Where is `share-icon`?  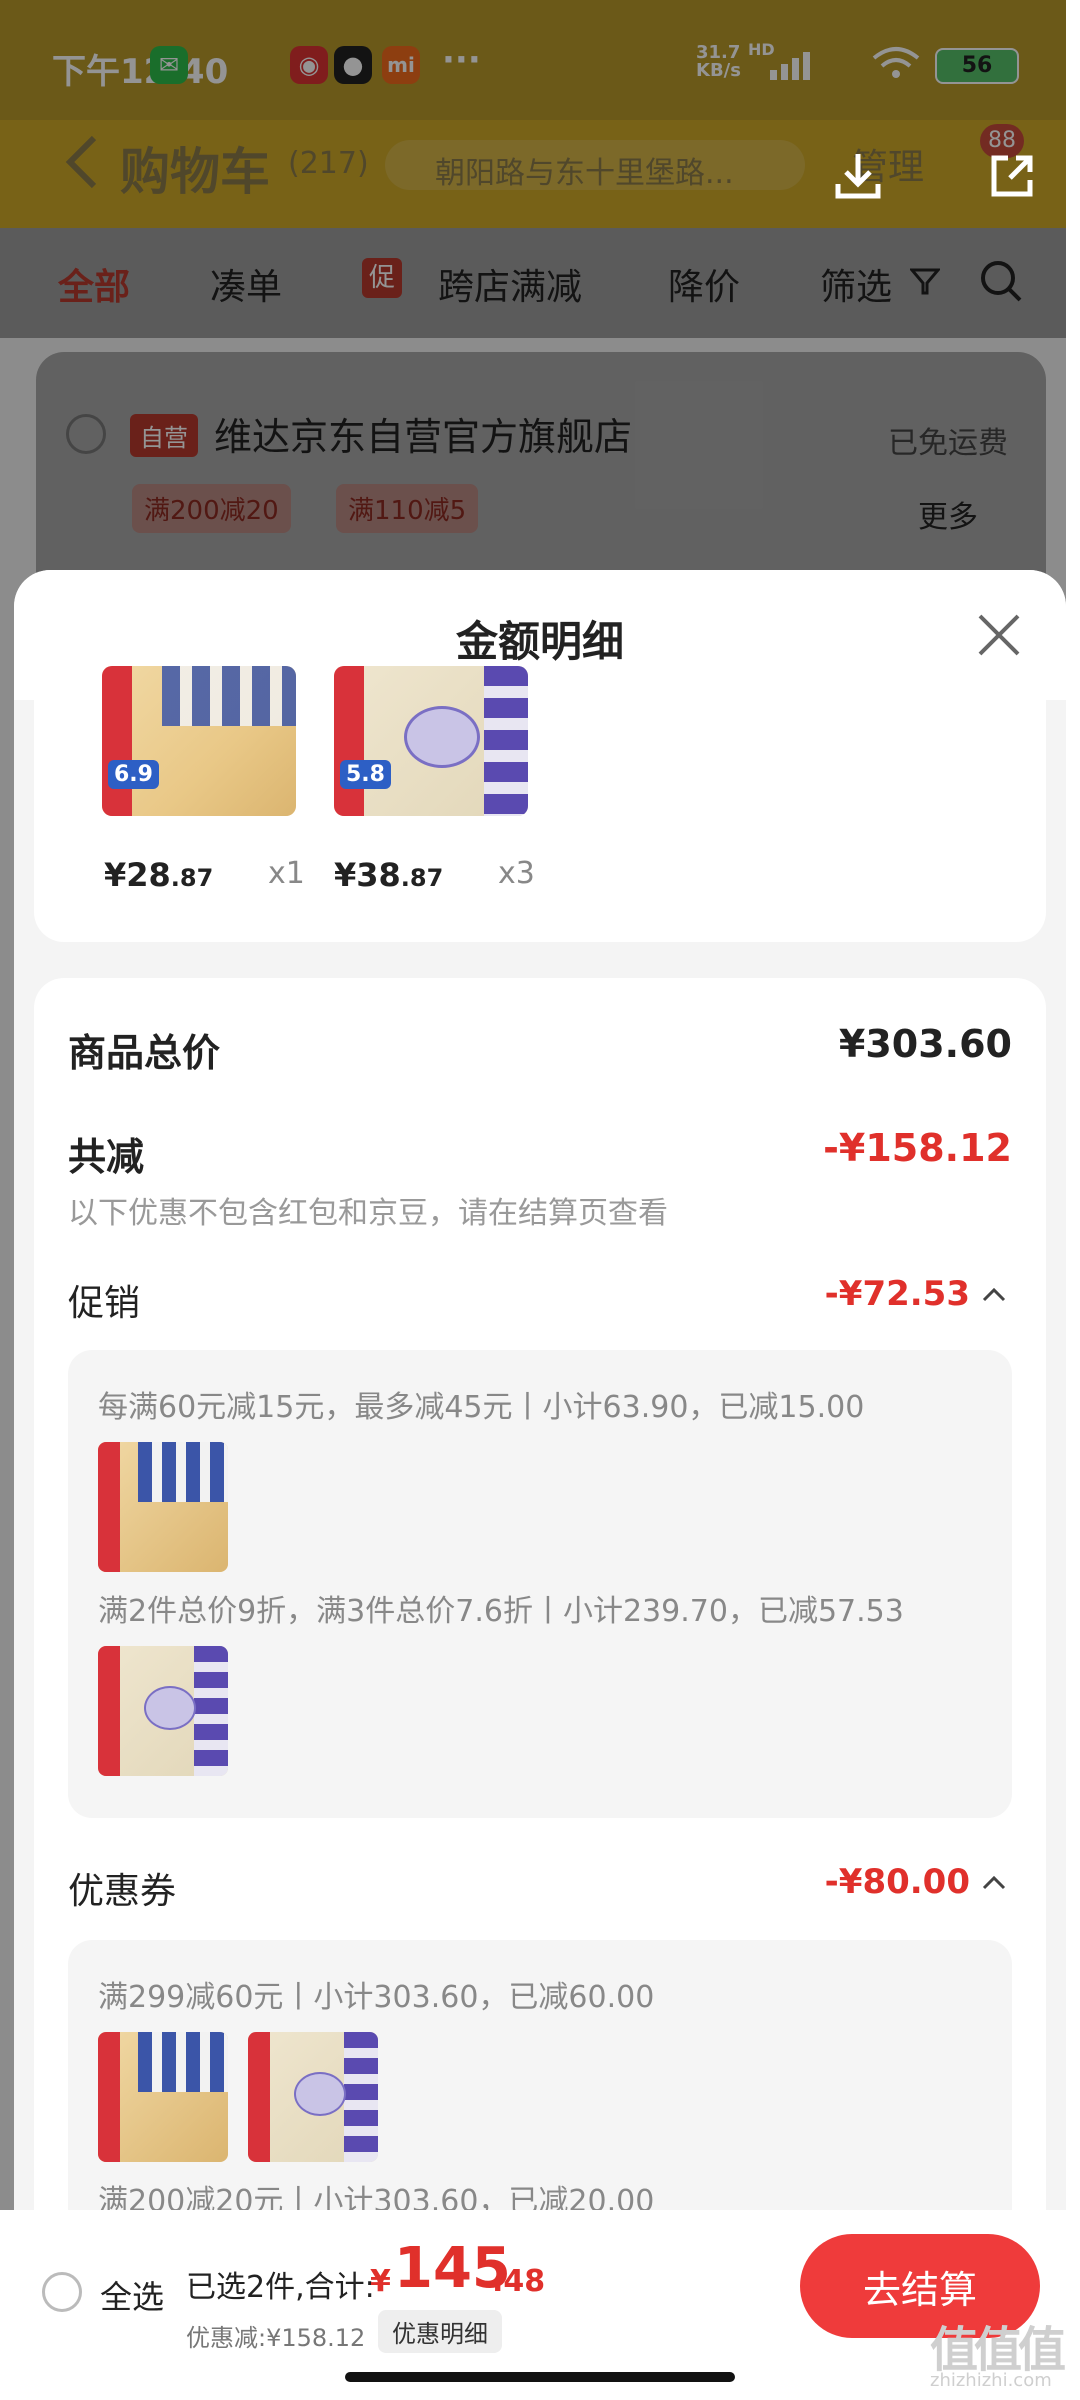 share-icon is located at coordinates (1012, 176).